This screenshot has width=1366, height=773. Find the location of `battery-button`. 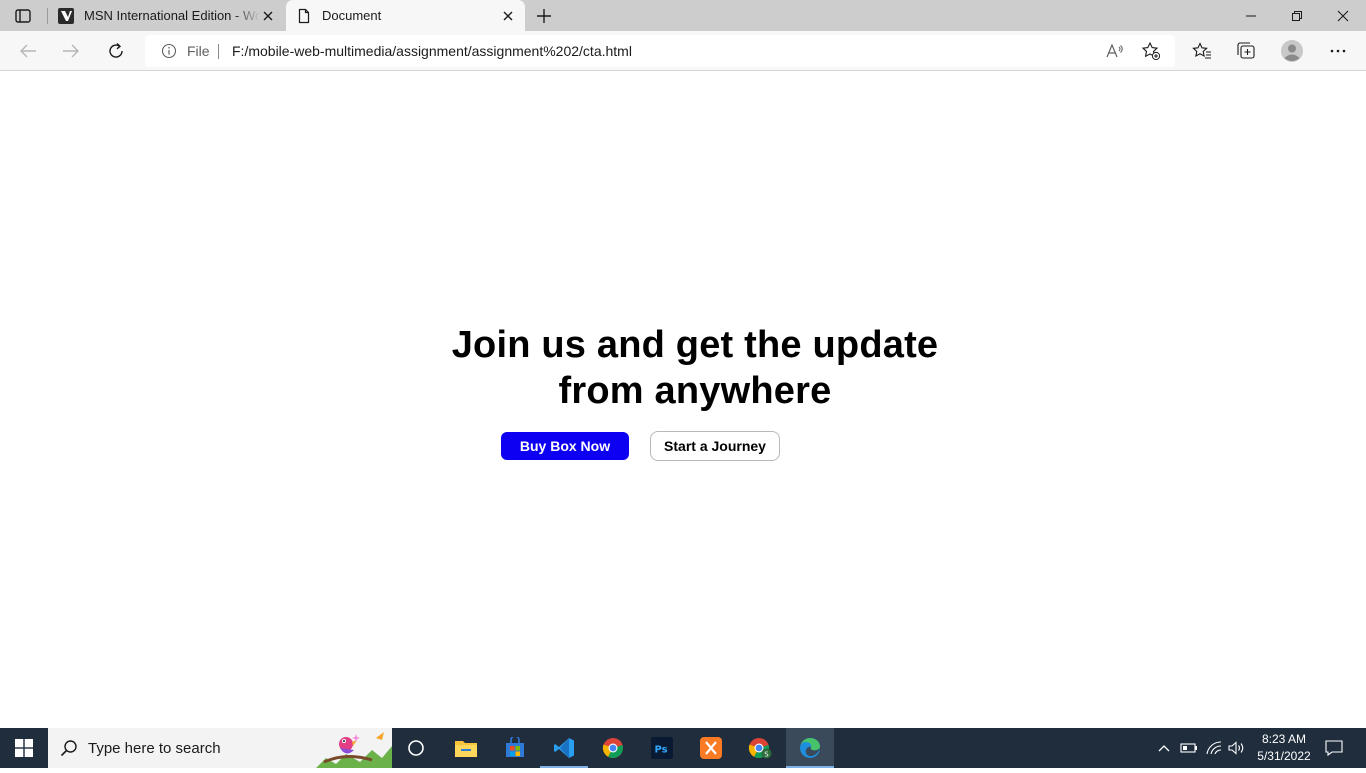

battery-button is located at coordinates (1189, 748).